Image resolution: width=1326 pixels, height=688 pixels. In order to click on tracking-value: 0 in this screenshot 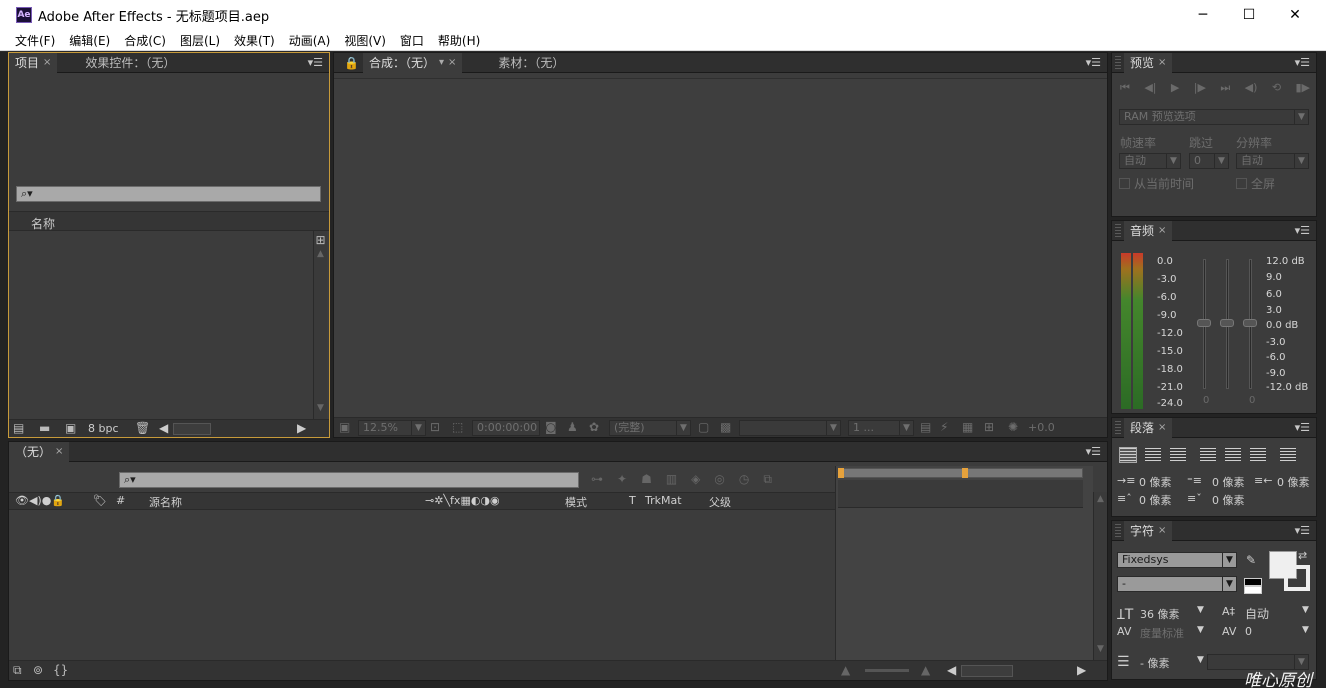, I will do `click(1248, 631)`.